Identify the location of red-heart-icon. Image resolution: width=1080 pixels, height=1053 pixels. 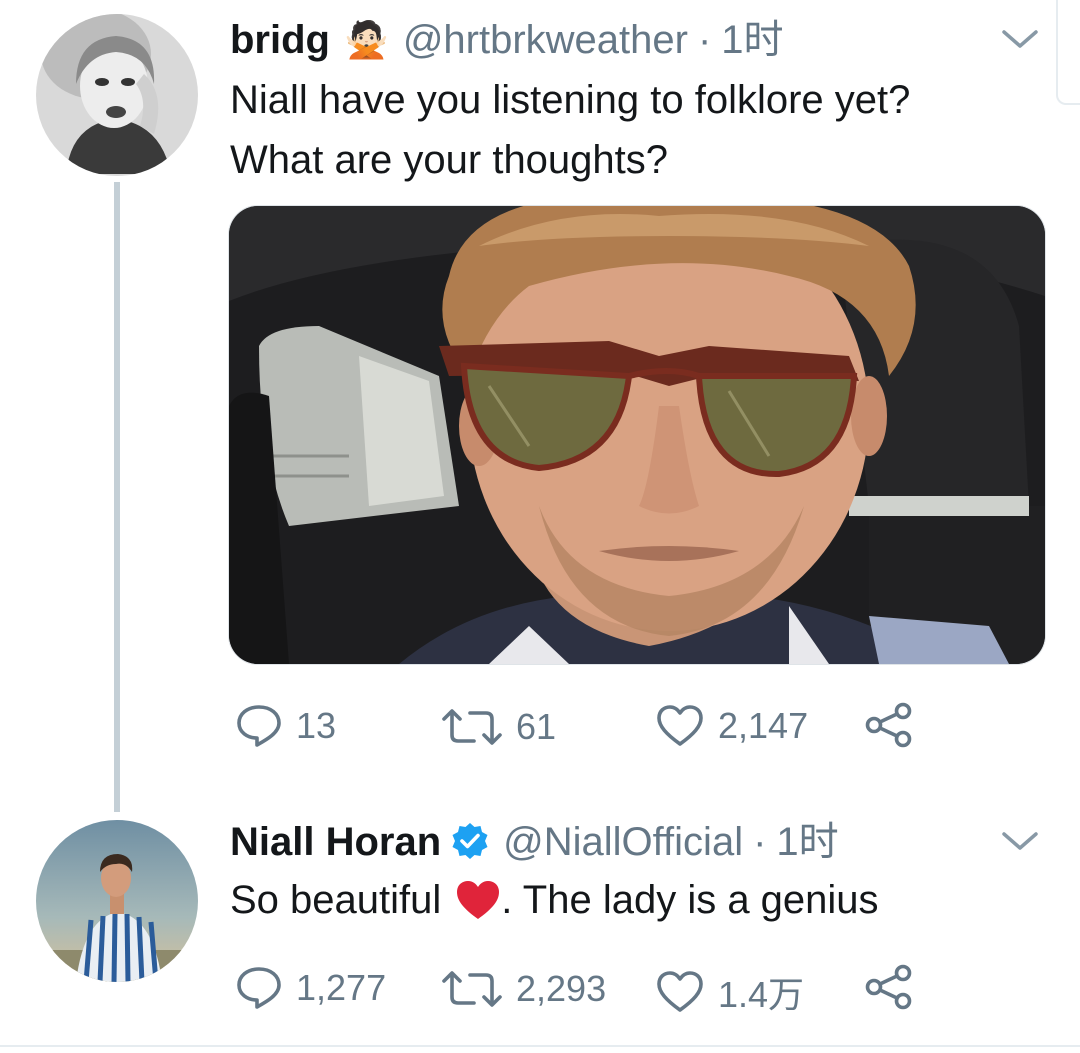
(478, 900).